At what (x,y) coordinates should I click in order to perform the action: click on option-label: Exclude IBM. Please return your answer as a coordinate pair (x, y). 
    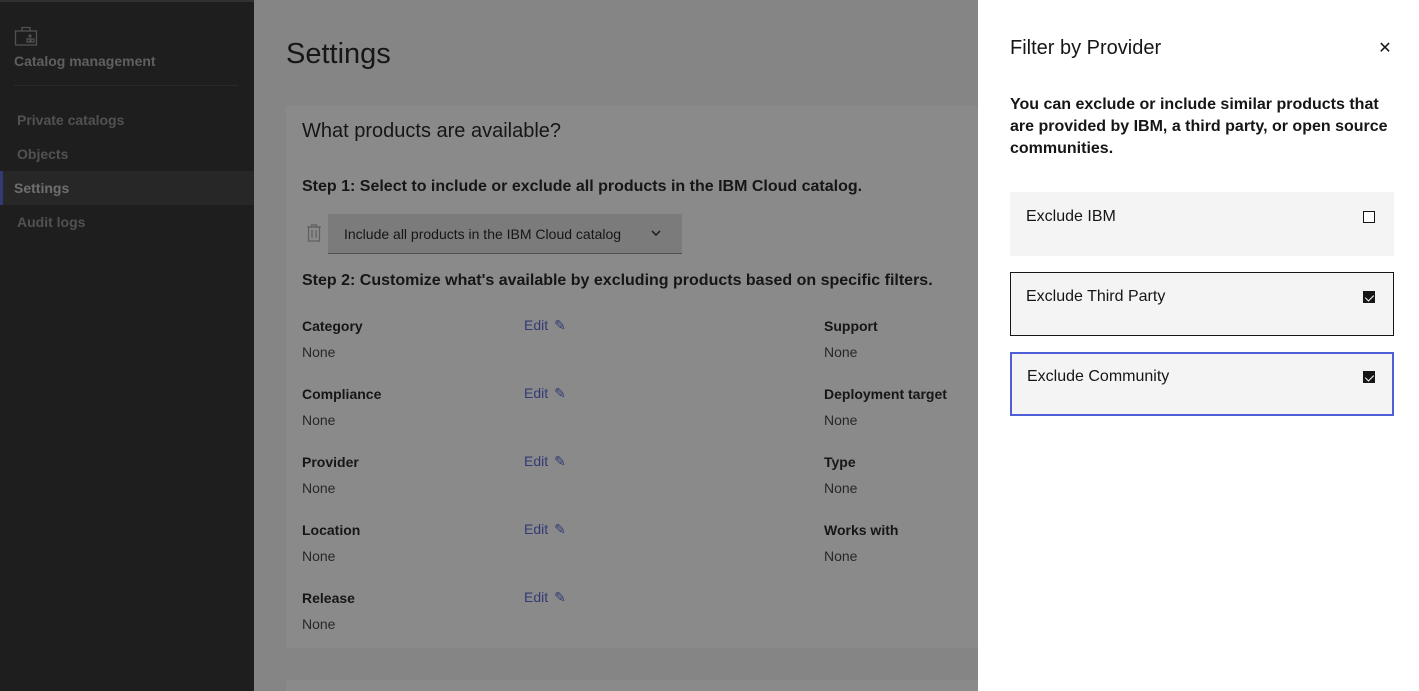
    Looking at the image, I should click on (1071, 216).